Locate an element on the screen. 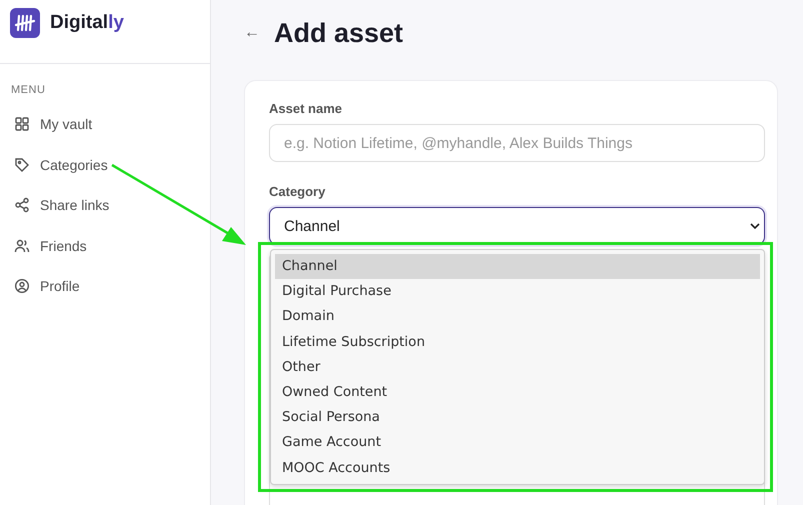  user-circle-icon is located at coordinates (22, 286).